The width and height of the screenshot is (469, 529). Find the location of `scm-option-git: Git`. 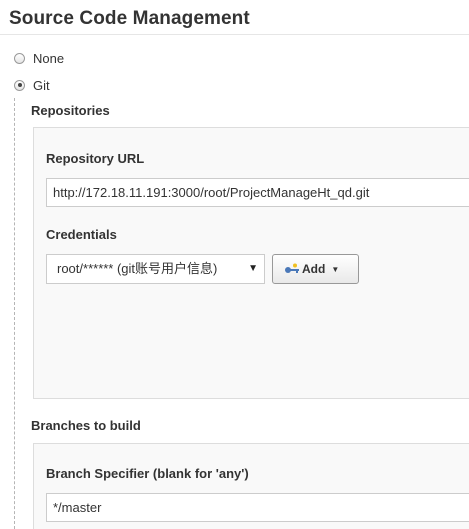

scm-option-git: Git is located at coordinates (32, 85).